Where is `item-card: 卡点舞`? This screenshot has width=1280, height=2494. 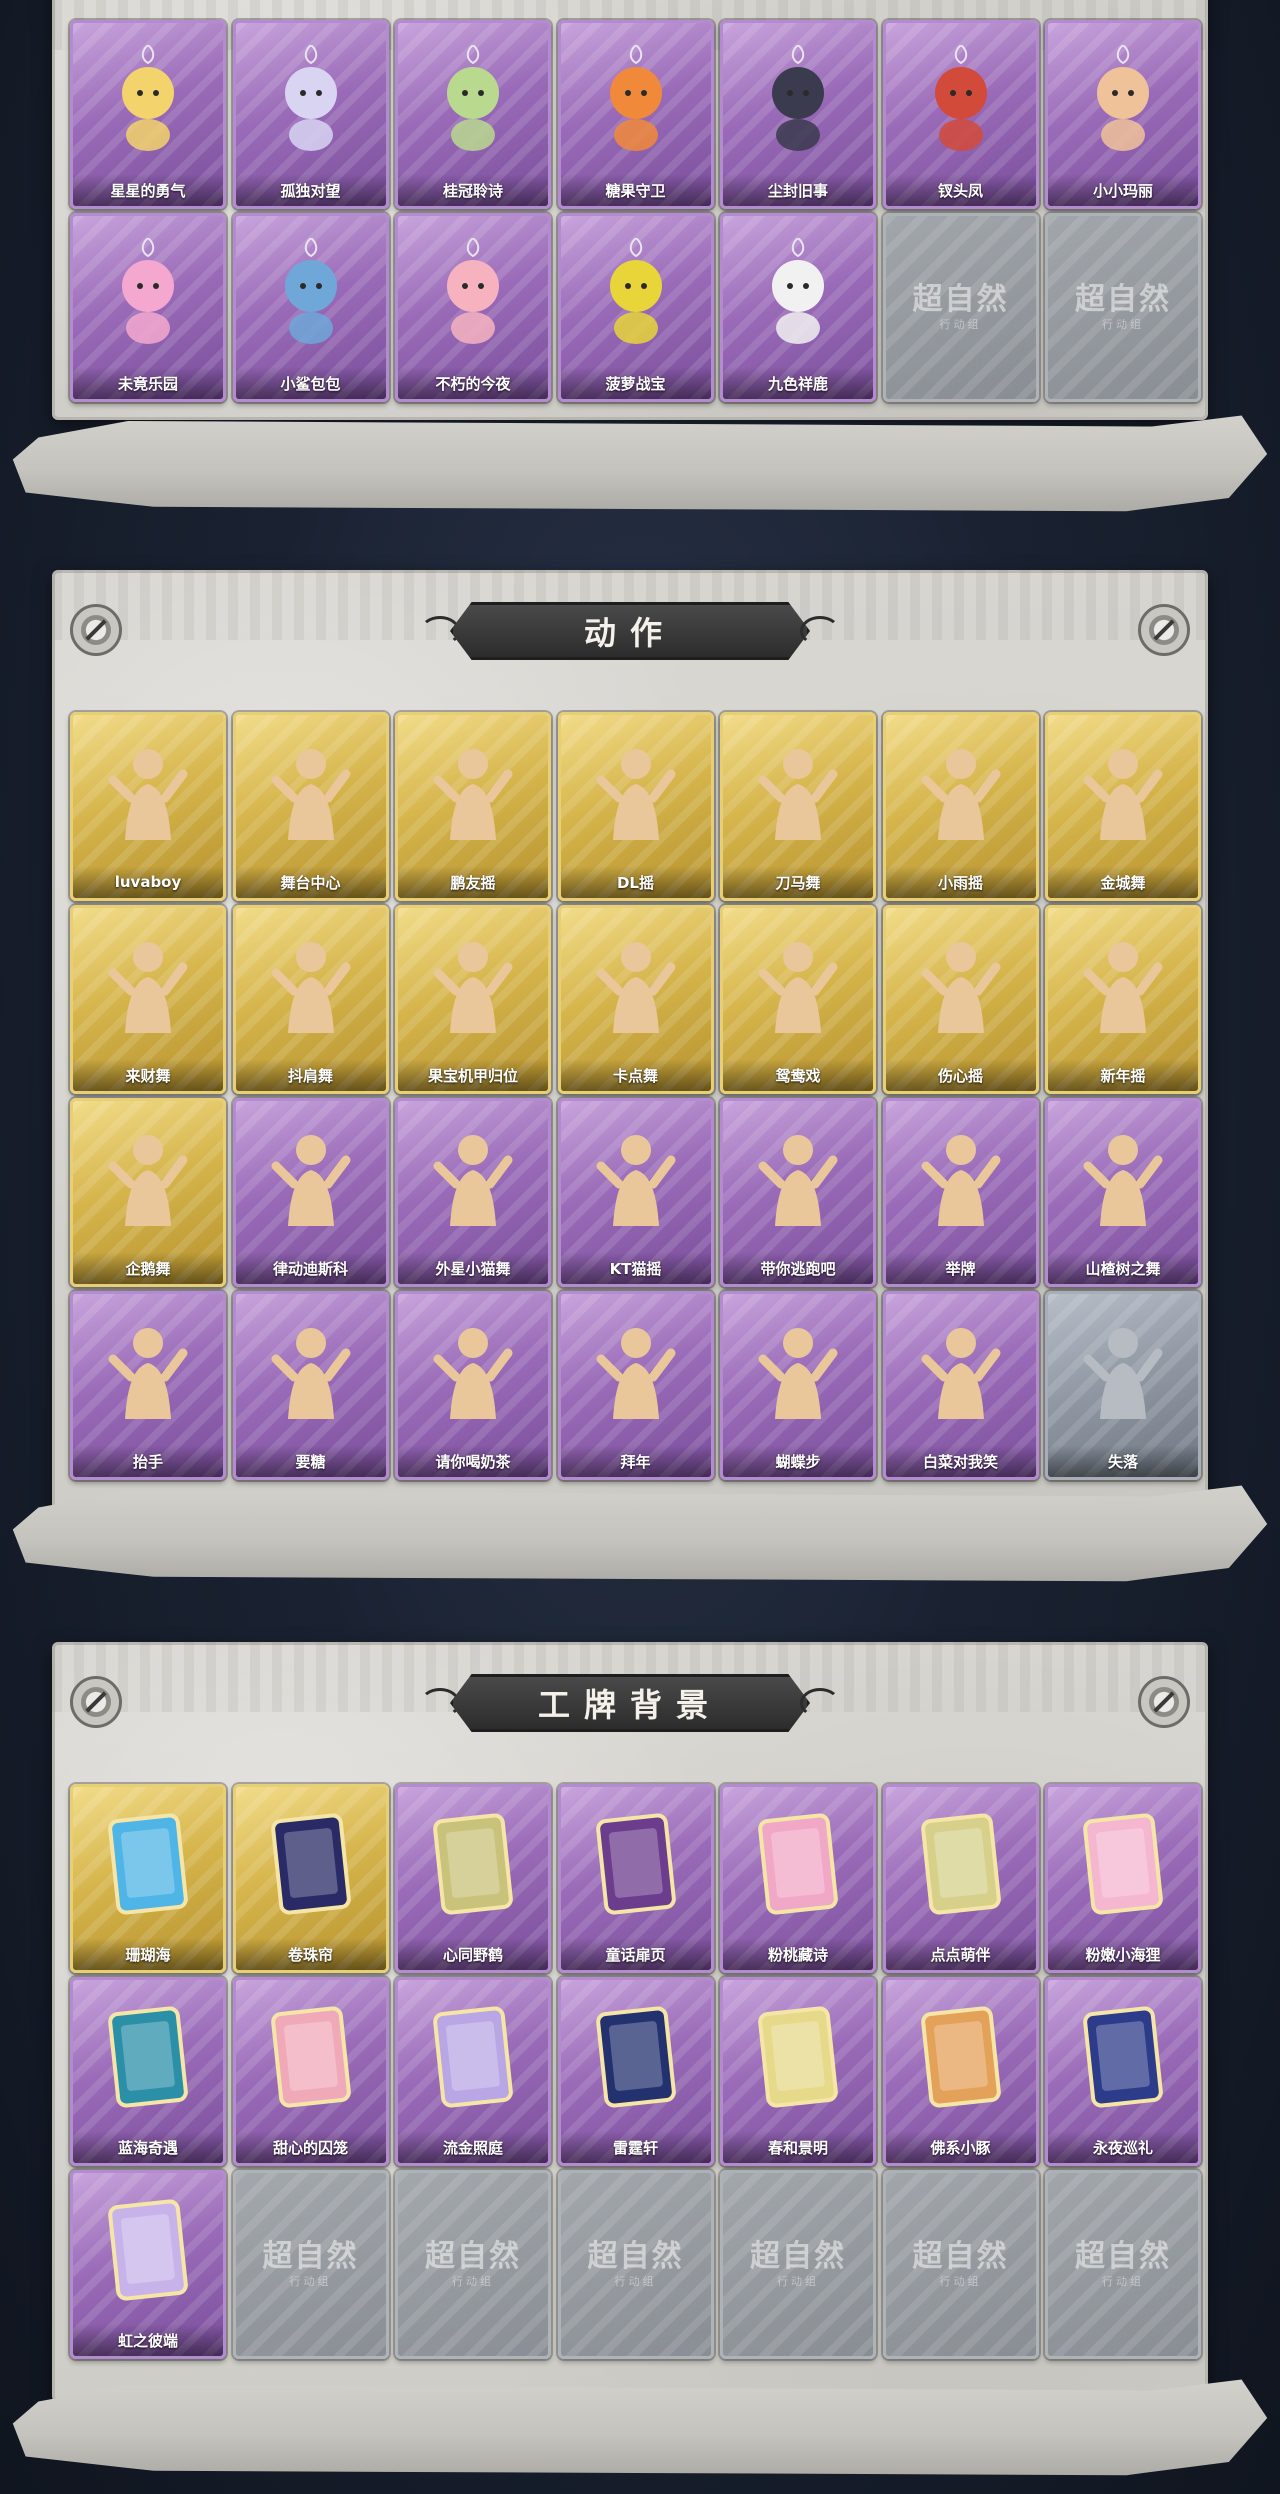 item-card: 卡点舞 is located at coordinates (635, 999).